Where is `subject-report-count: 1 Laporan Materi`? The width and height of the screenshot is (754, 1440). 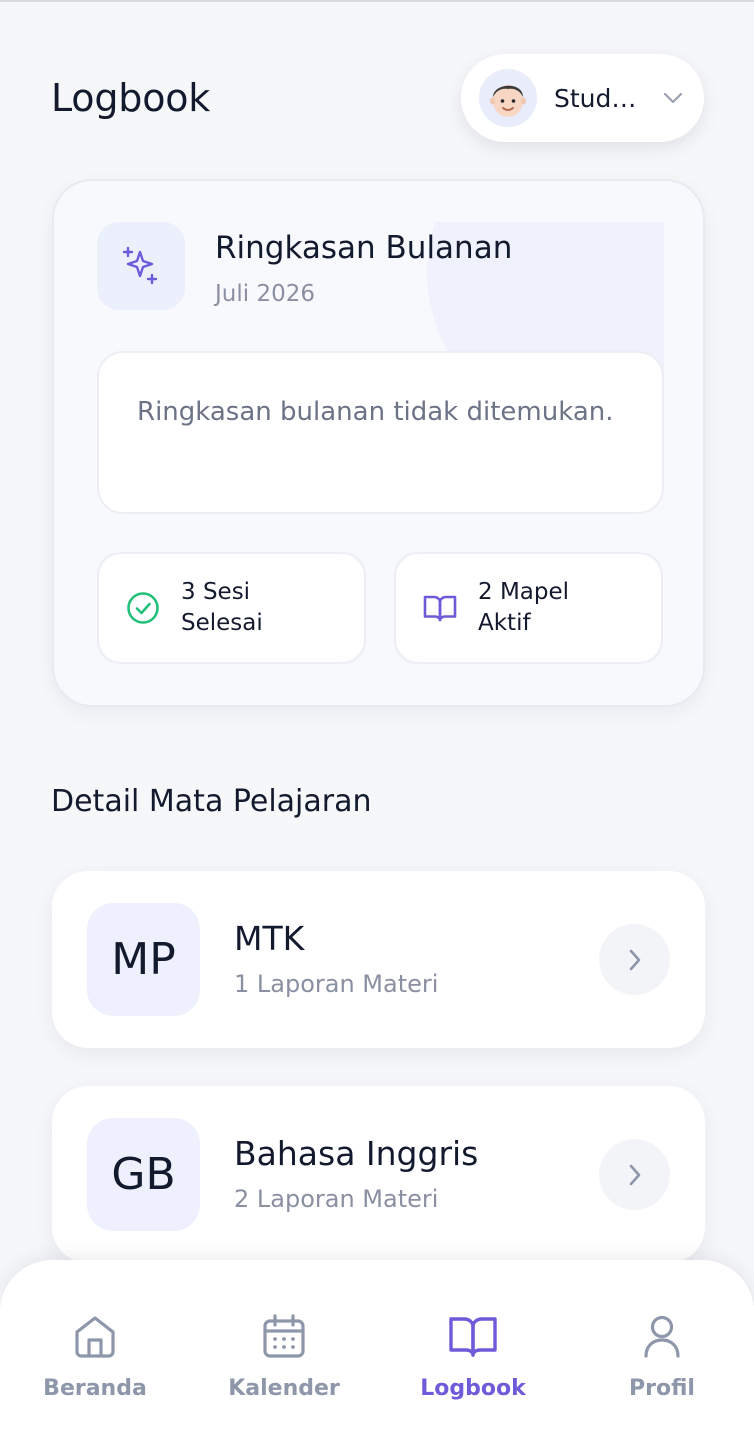 subject-report-count: 1 Laporan Materi is located at coordinates (336, 984).